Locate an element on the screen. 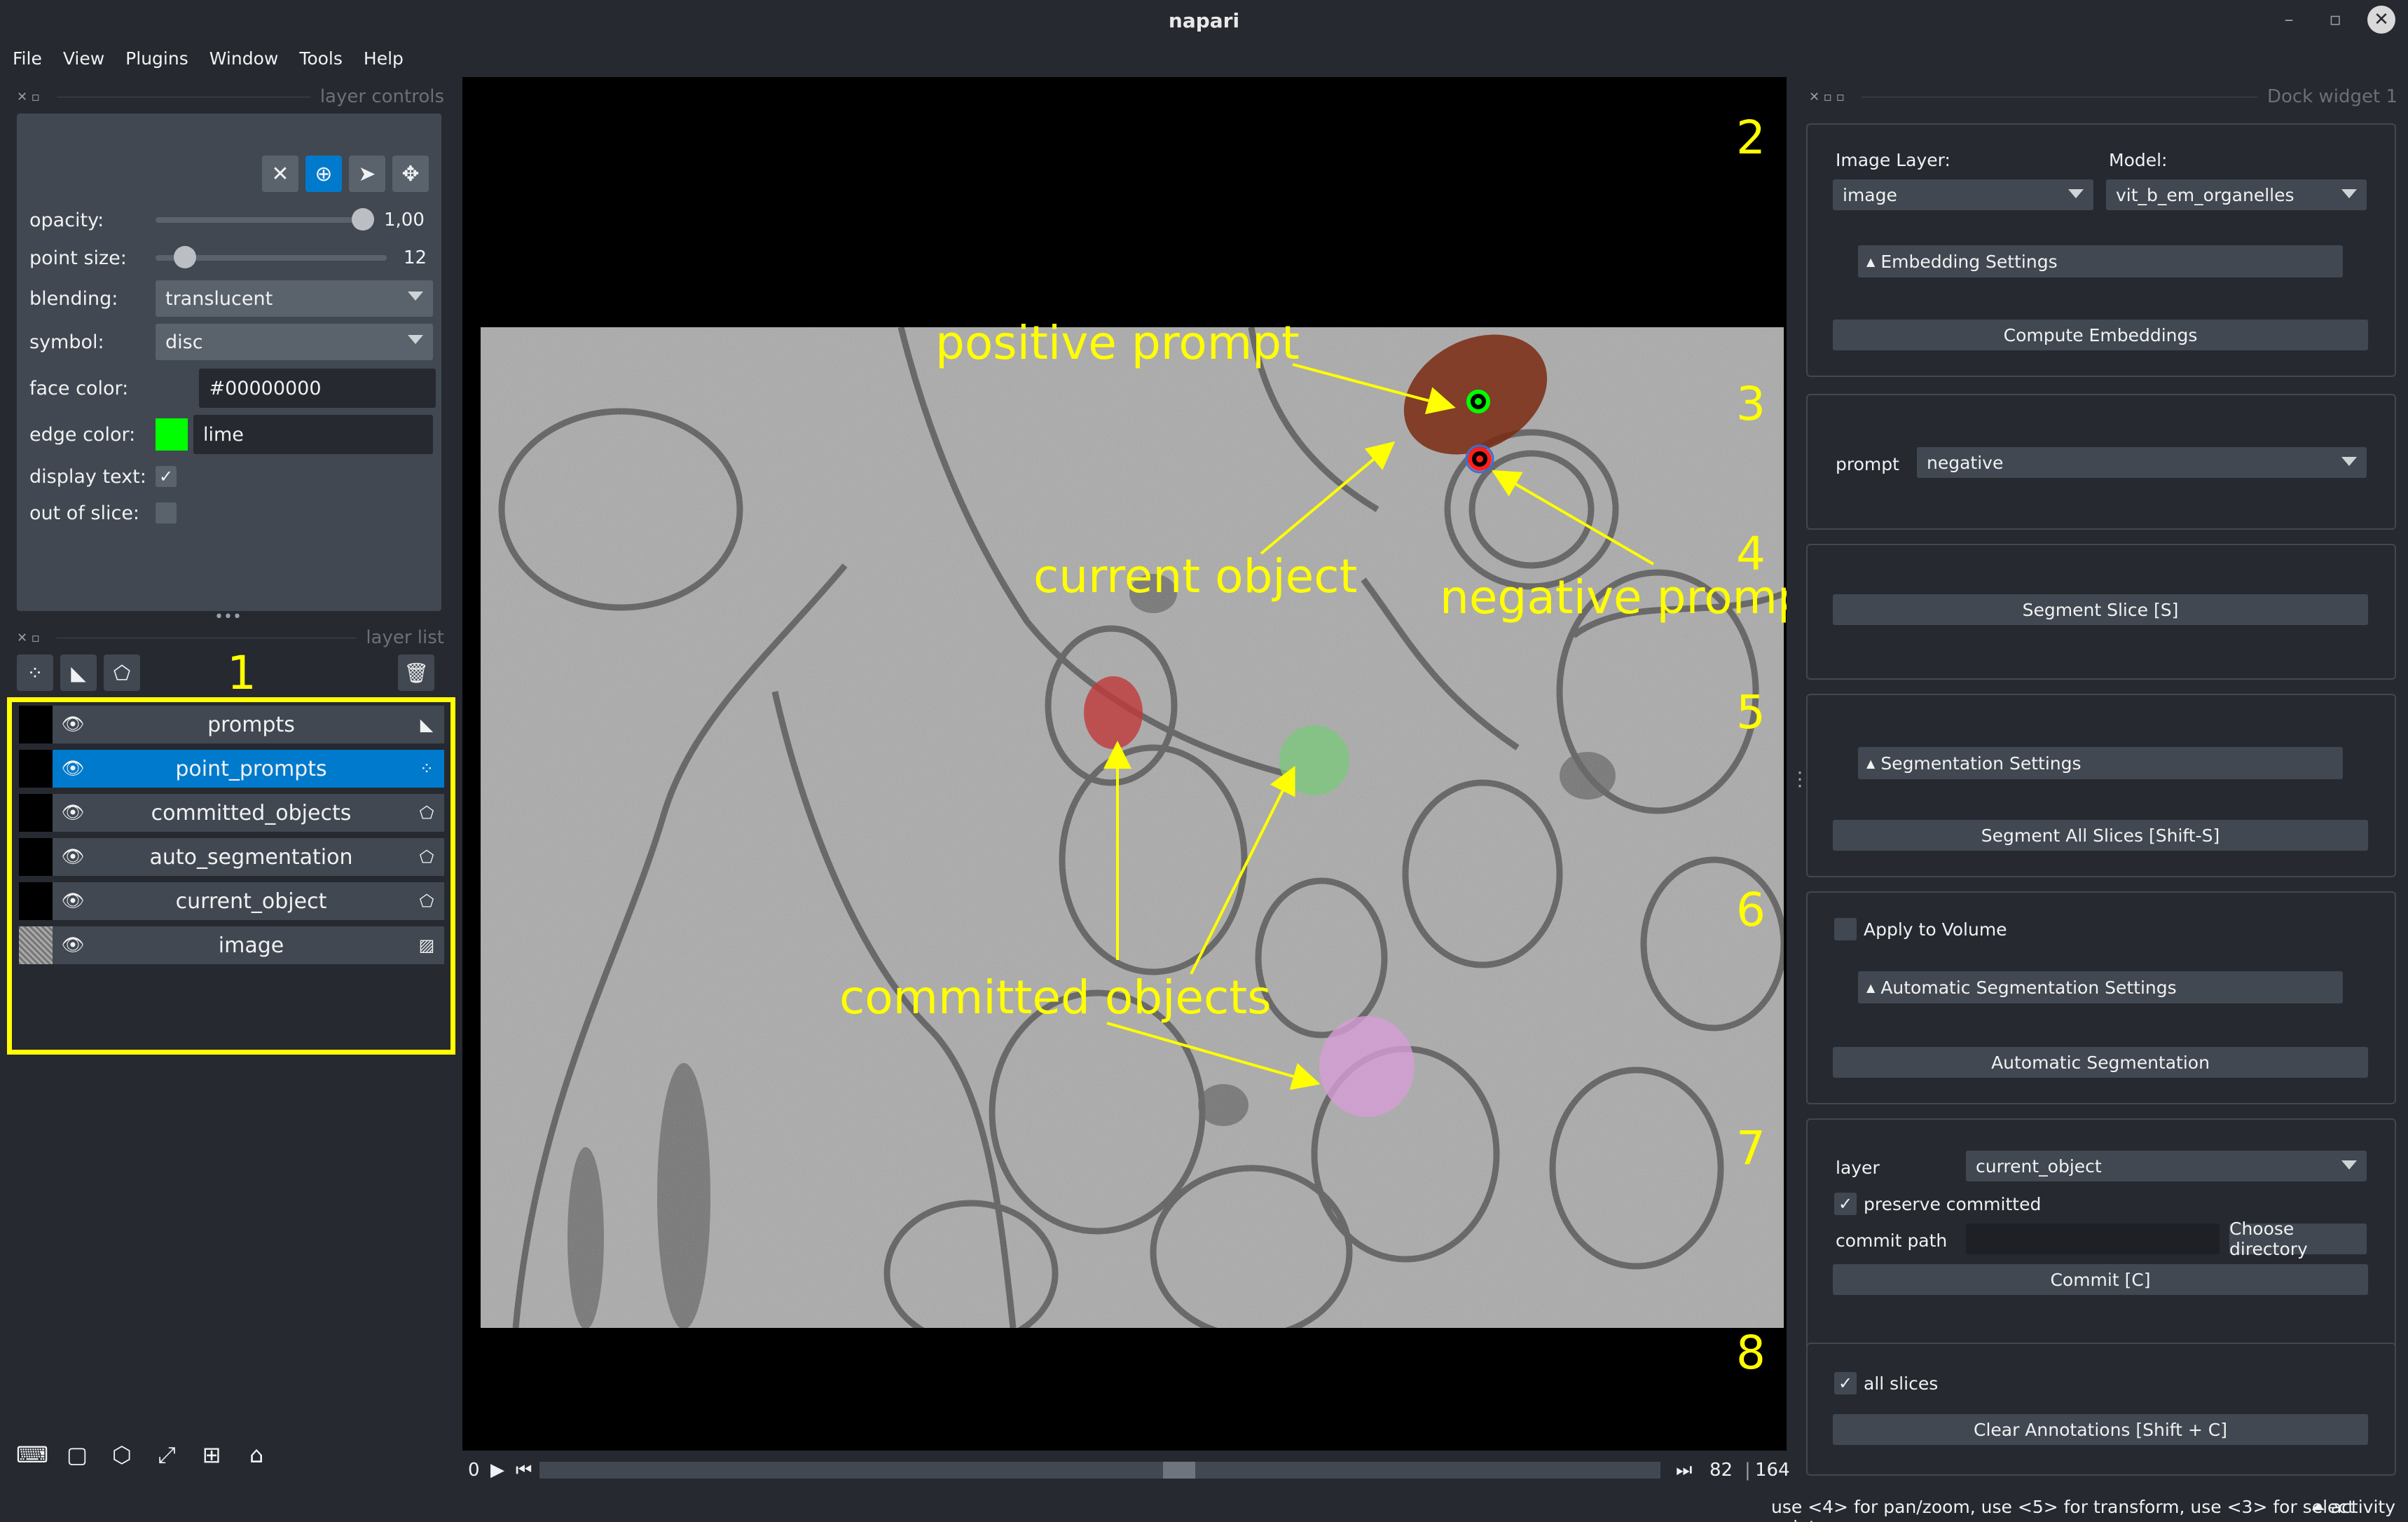 This screenshot has width=2408, height=1522. segment-slice-button: Segment Slice [S] is located at coordinates (2100, 609).